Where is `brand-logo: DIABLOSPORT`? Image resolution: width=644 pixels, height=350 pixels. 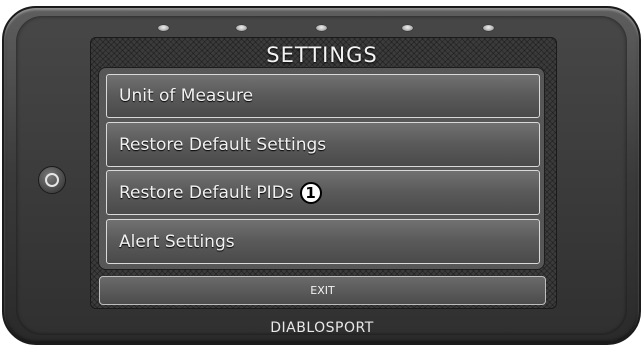
brand-logo: DIABLOSPORT is located at coordinates (322, 328).